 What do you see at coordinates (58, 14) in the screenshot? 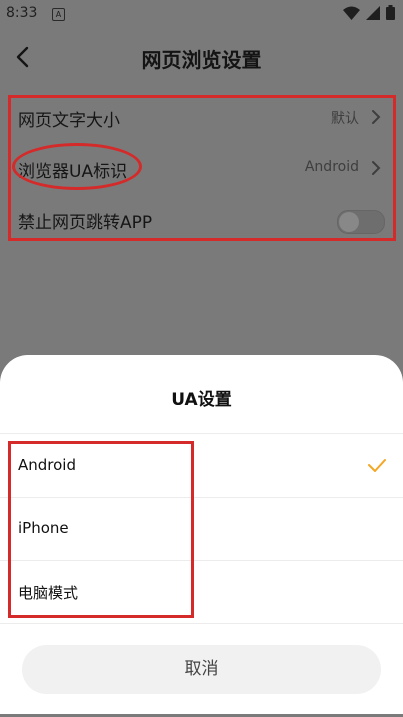
I see `app-notification-icon: A` at bounding box center [58, 14].